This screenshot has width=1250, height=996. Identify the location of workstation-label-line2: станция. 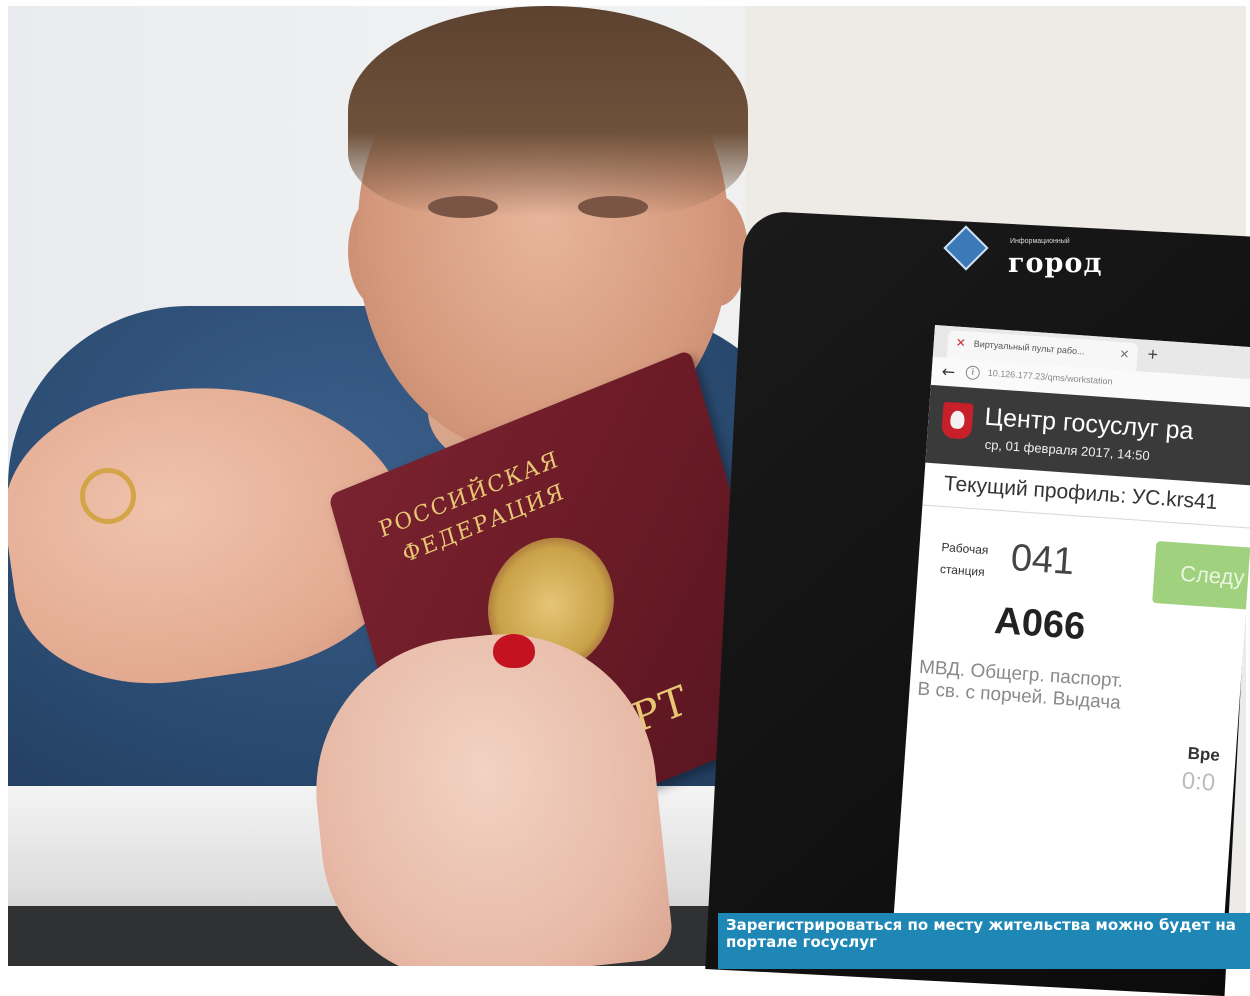
(962, 570).